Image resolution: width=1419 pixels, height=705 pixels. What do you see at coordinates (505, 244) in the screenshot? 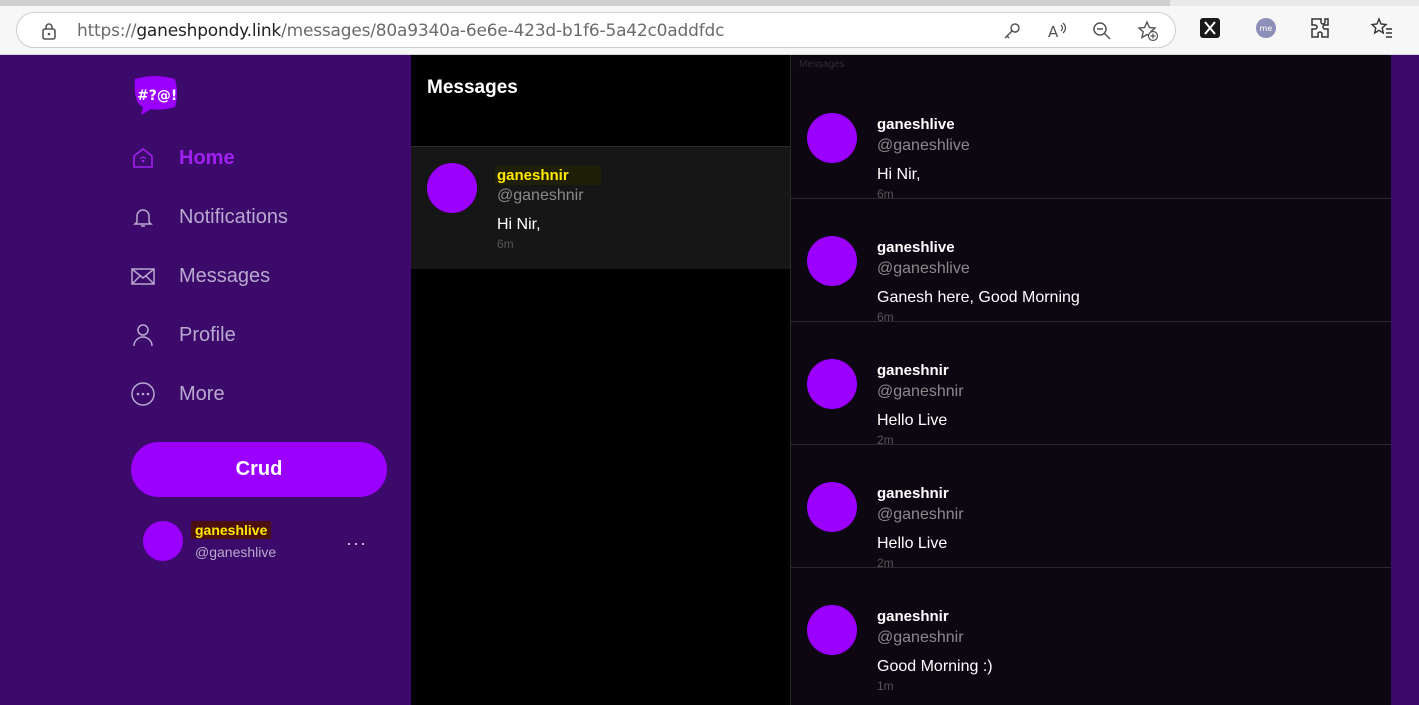
I see `conversation-time: 6m` at bounding box center [505, 244].